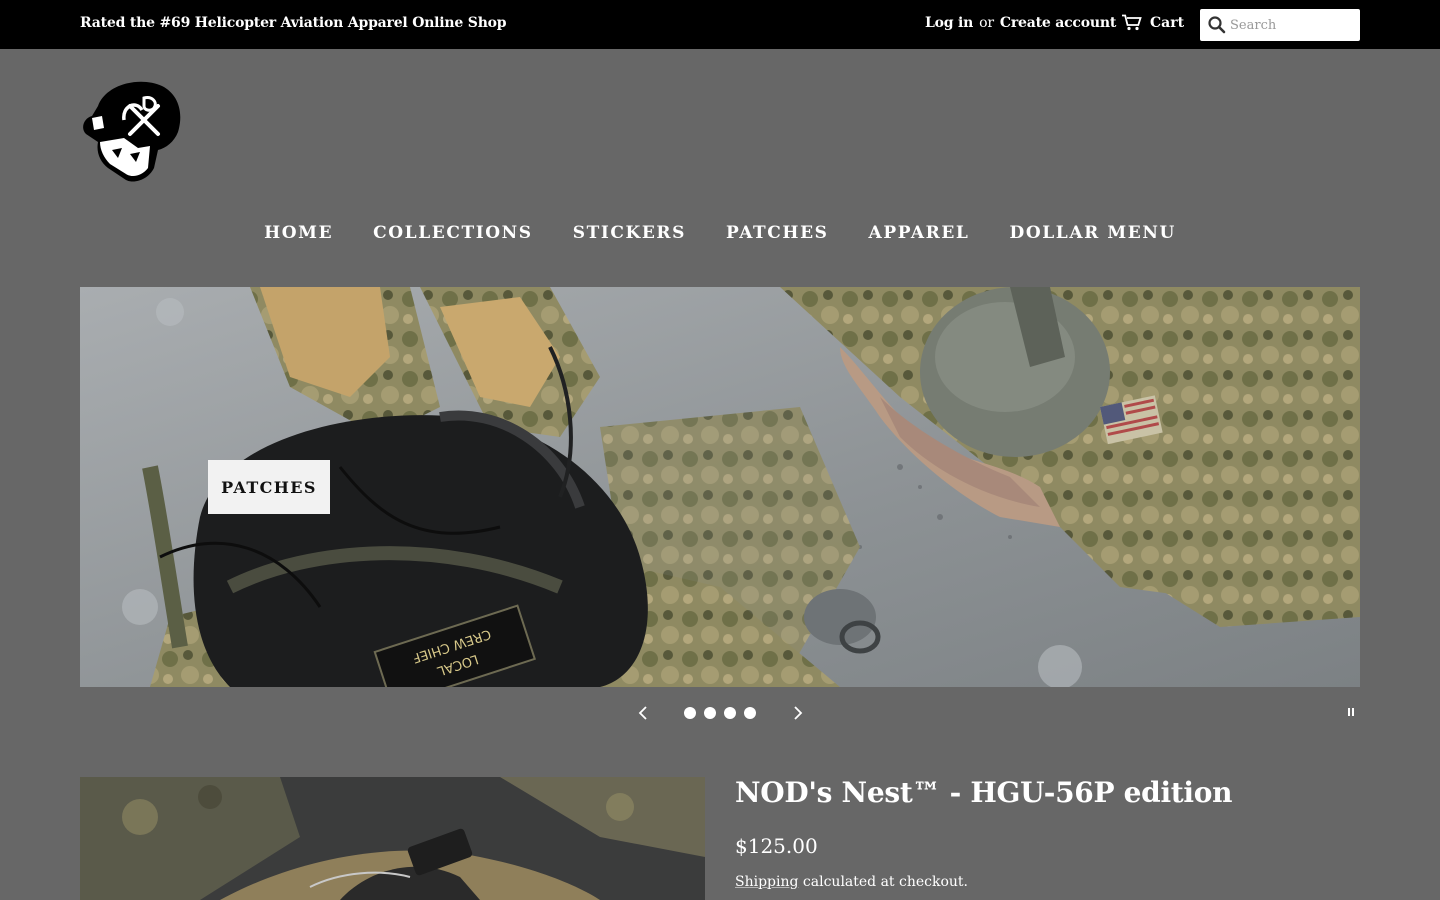 Image resolution: width=1440 pixels, height=900 pixels. I want to click on login-link: Log in, so click(949, 23).